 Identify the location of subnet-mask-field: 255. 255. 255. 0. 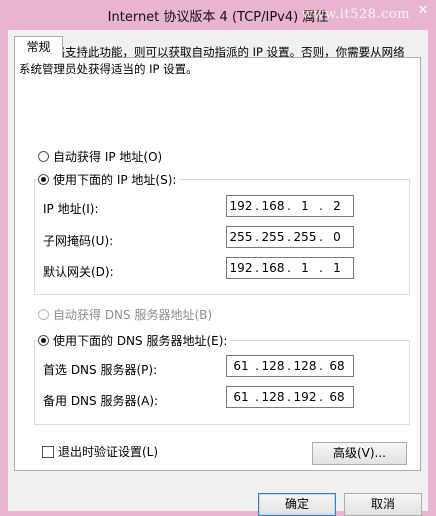
(290, 237).